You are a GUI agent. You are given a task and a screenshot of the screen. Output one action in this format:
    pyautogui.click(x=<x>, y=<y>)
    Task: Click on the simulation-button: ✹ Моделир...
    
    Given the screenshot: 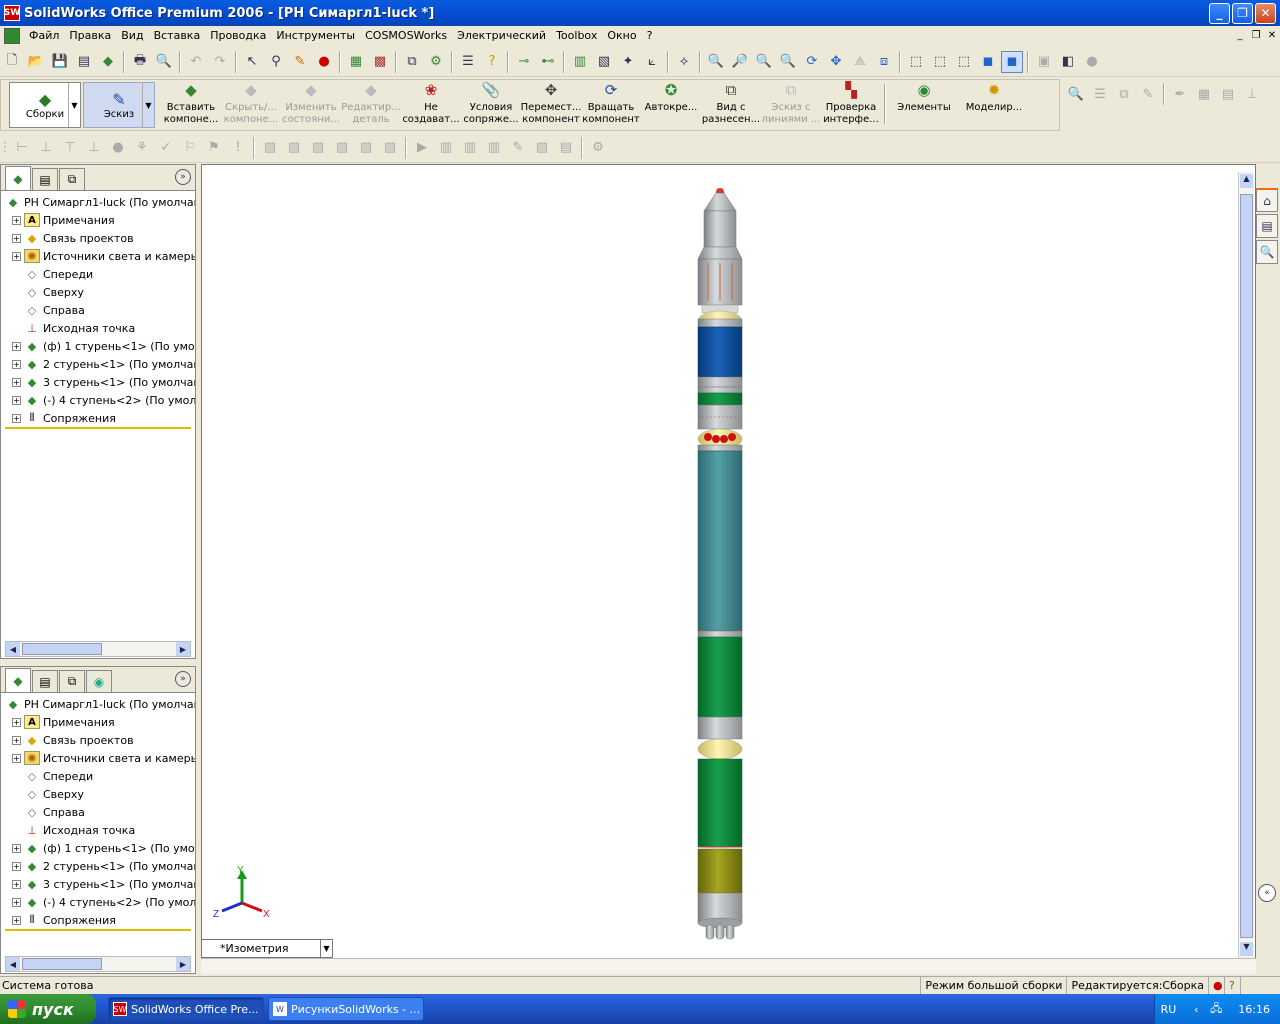 What is the action you would take?
    pyautogui.click(x=994, y=104)
    